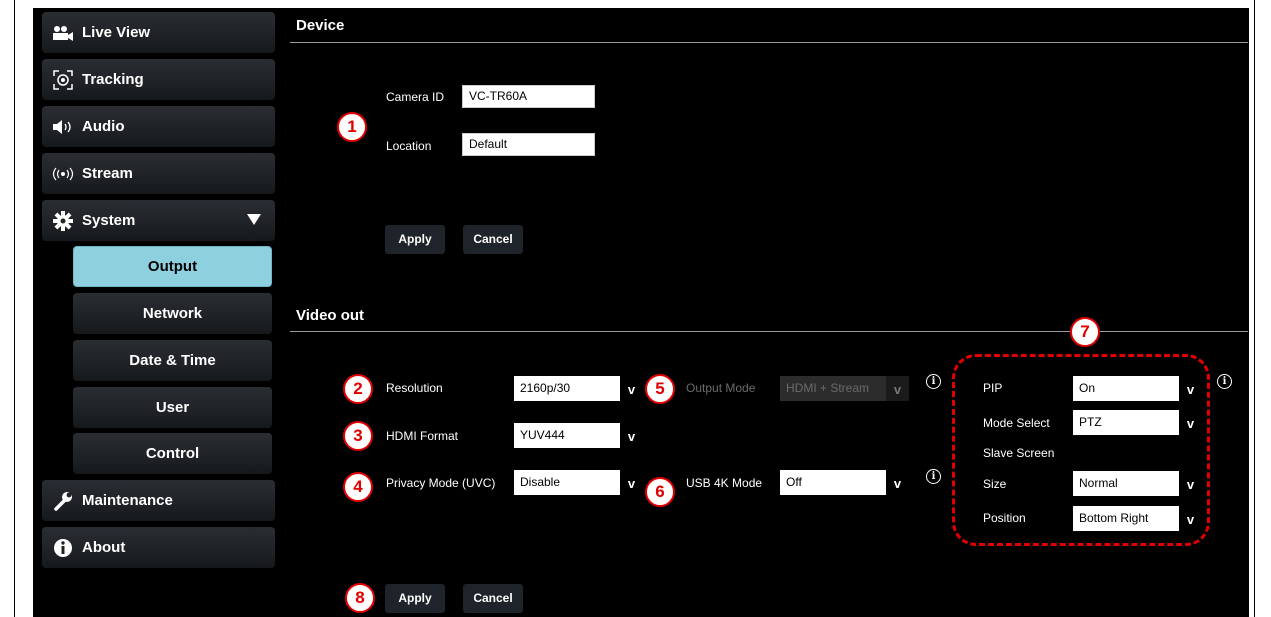 The height and width of the screenshot is (617, 1271). Describe the element at coordinates (933, 381) in the screenshot. I see `output-mode-info-icon: i` at that location.